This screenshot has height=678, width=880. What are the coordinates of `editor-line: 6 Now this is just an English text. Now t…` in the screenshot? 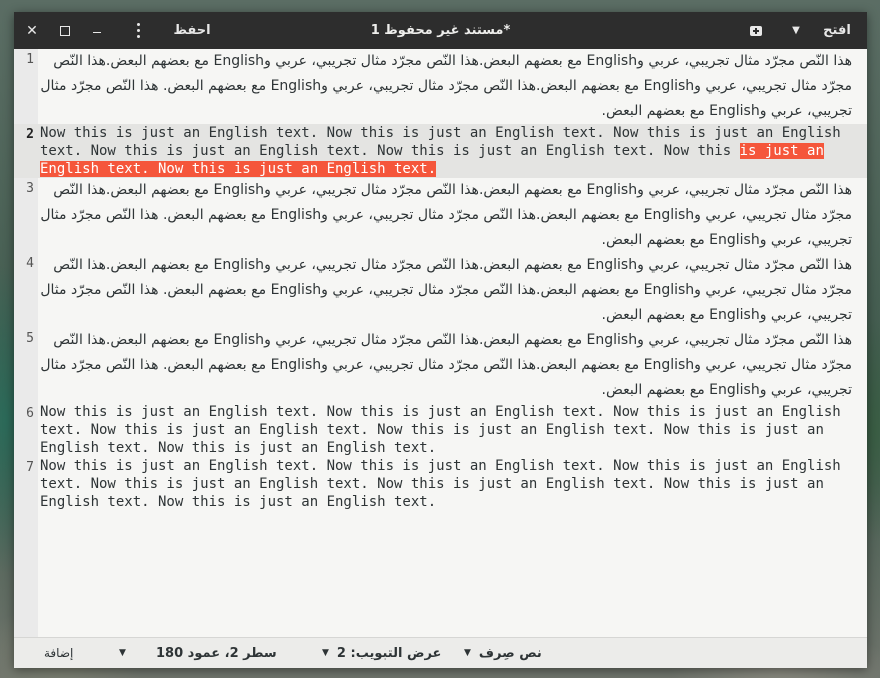 It's located at (440, 430).